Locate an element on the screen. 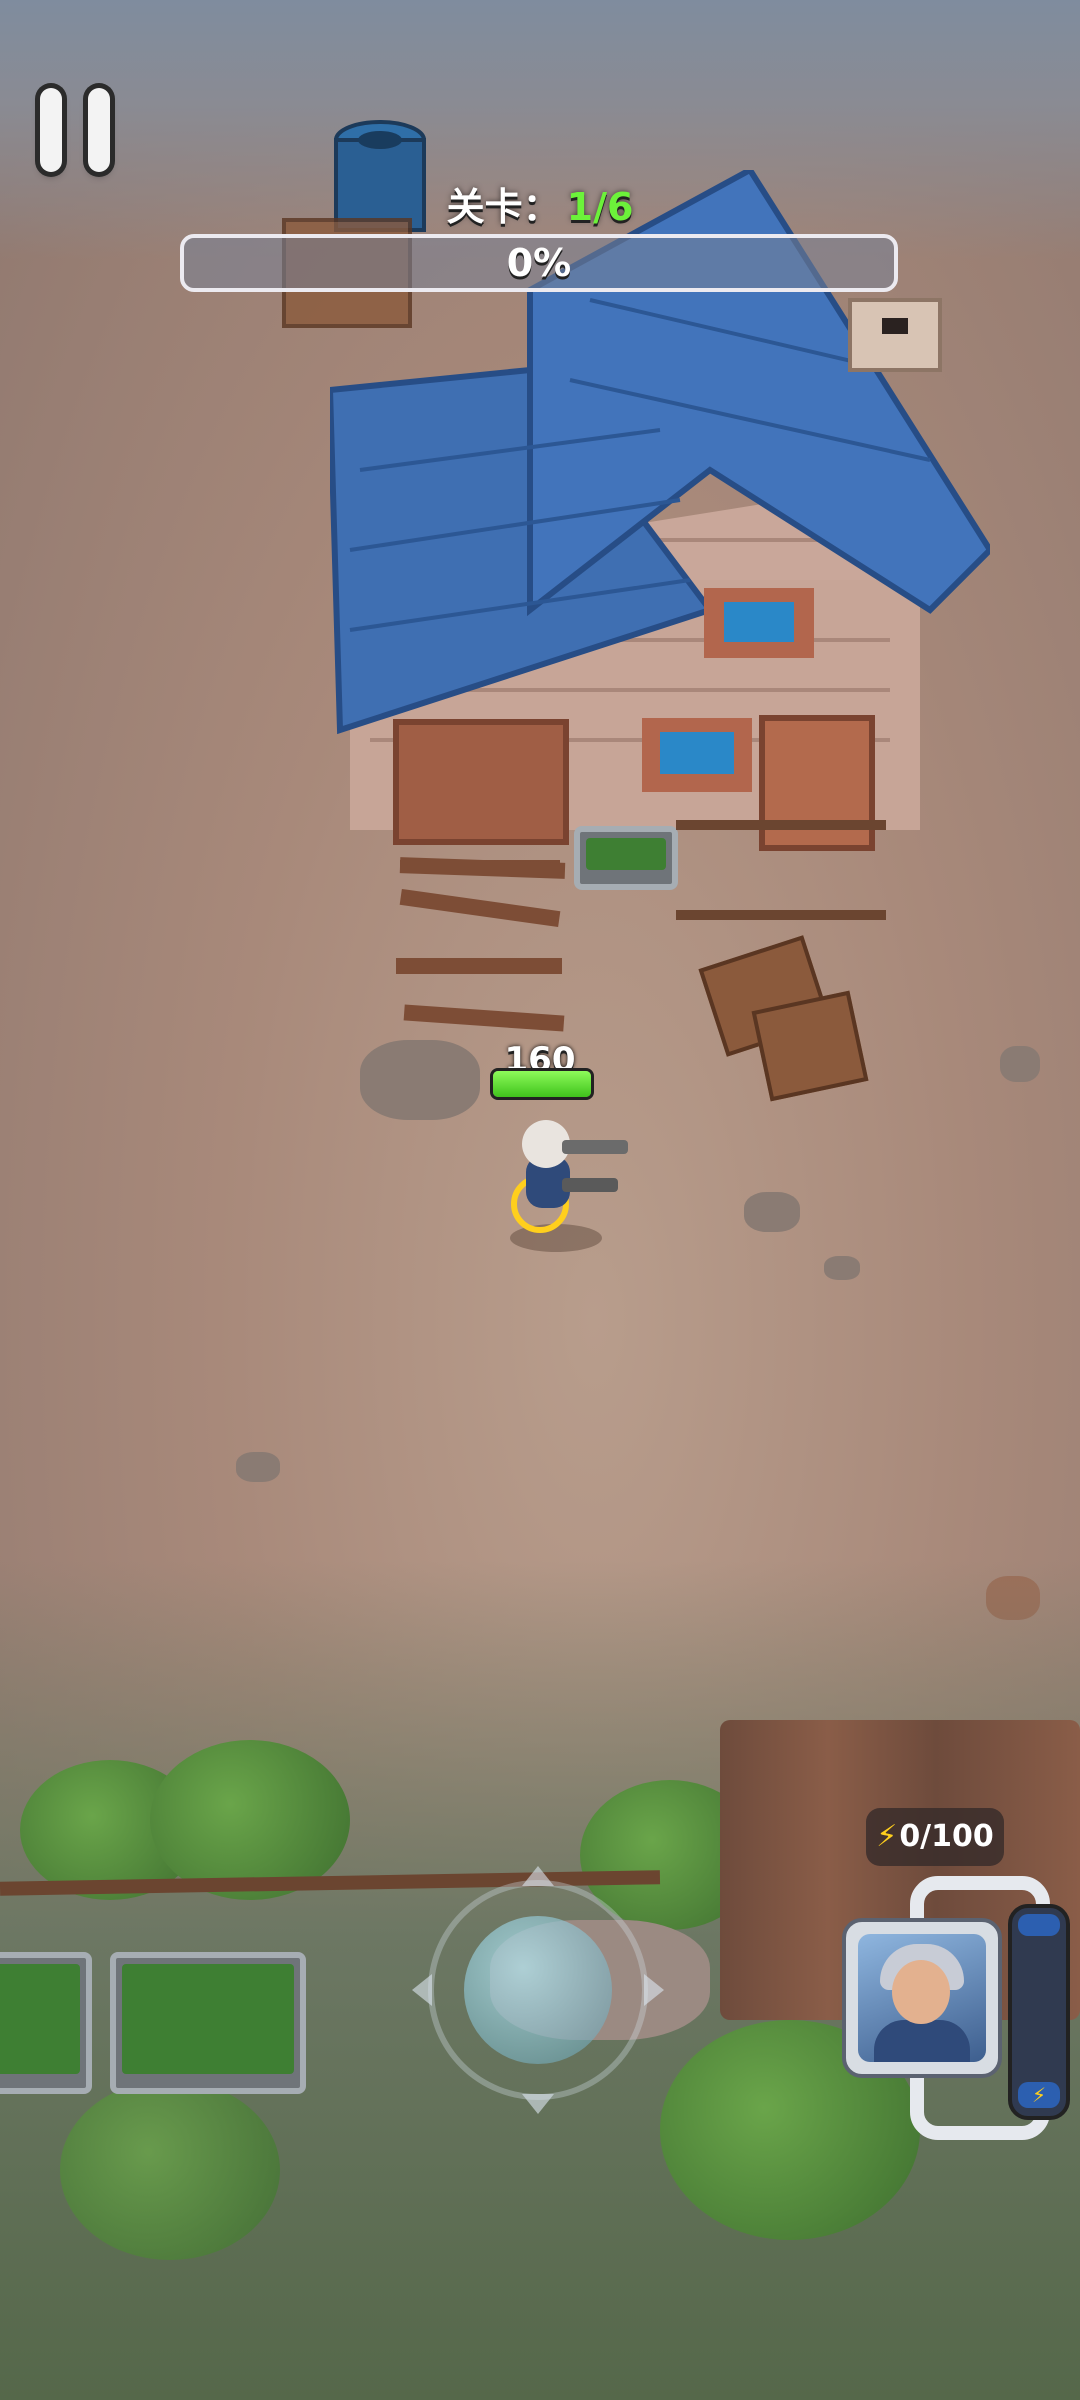  level-label: 关卡： is located at coordinates (503, 207).